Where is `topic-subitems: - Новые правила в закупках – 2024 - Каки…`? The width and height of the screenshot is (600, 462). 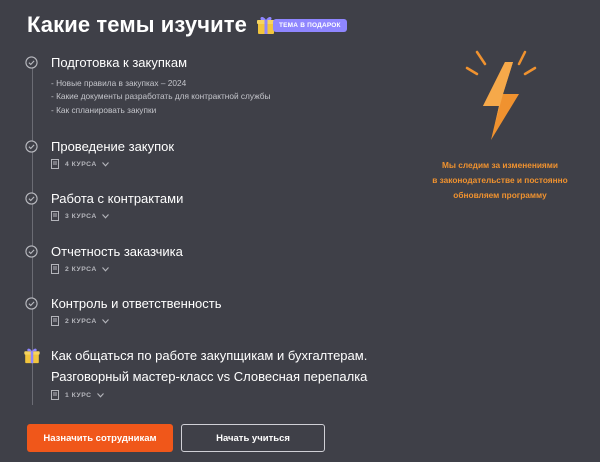
topic-subitems: - Новые правила в закупках – 2024 - Каки… is located at coordinates (161, 97).